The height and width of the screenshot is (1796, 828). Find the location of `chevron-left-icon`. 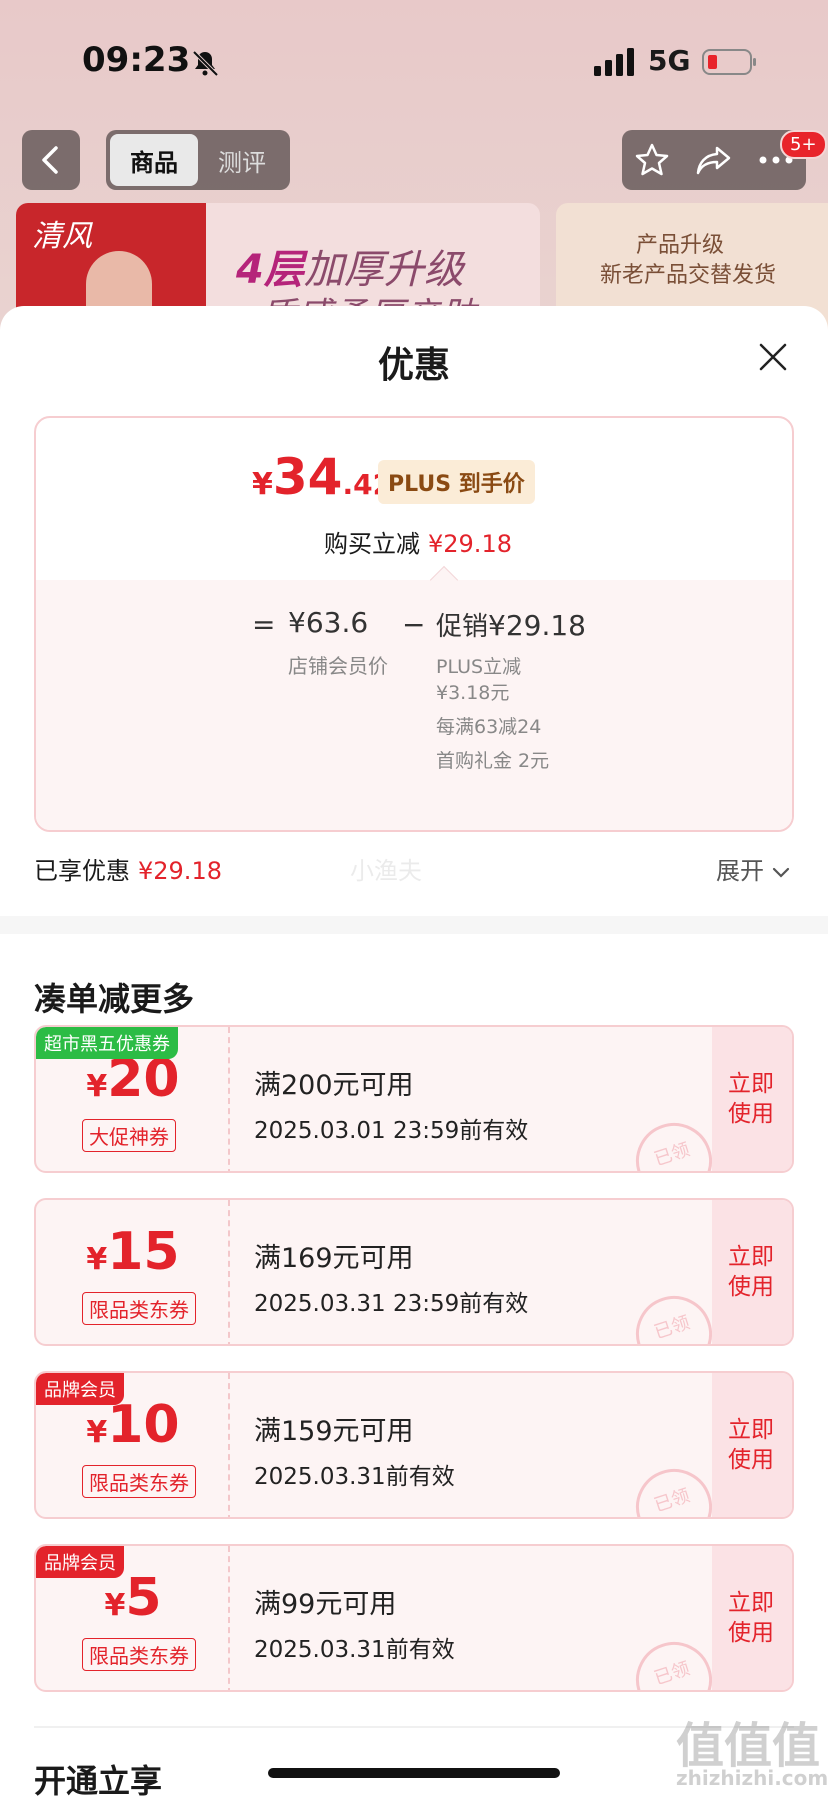

chevron-left-icon is located at coordinates (50, 160).